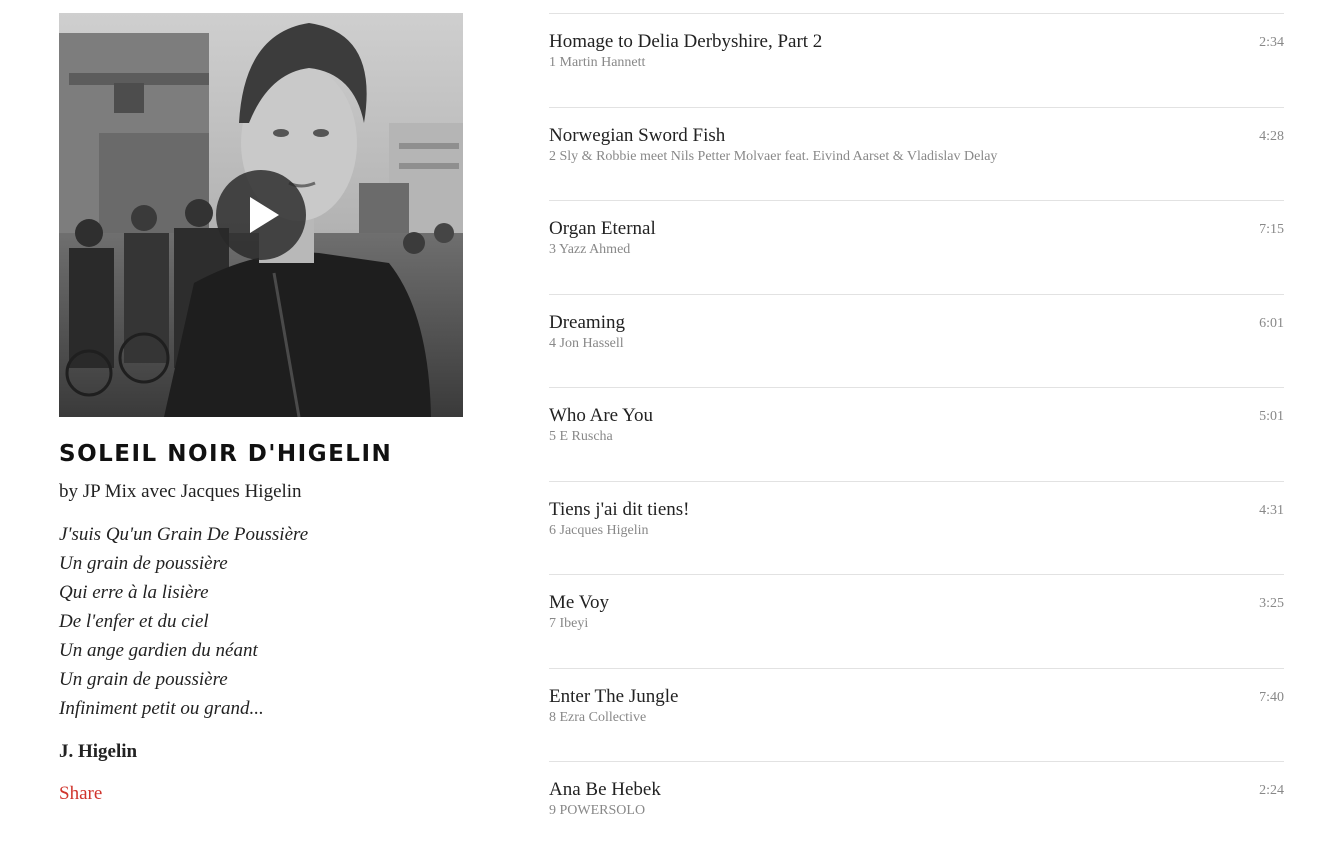 Image resolution: width=1334 pixels, height=855 pixels. I want to click on track-duration: 4:28, so click(1271, 136).